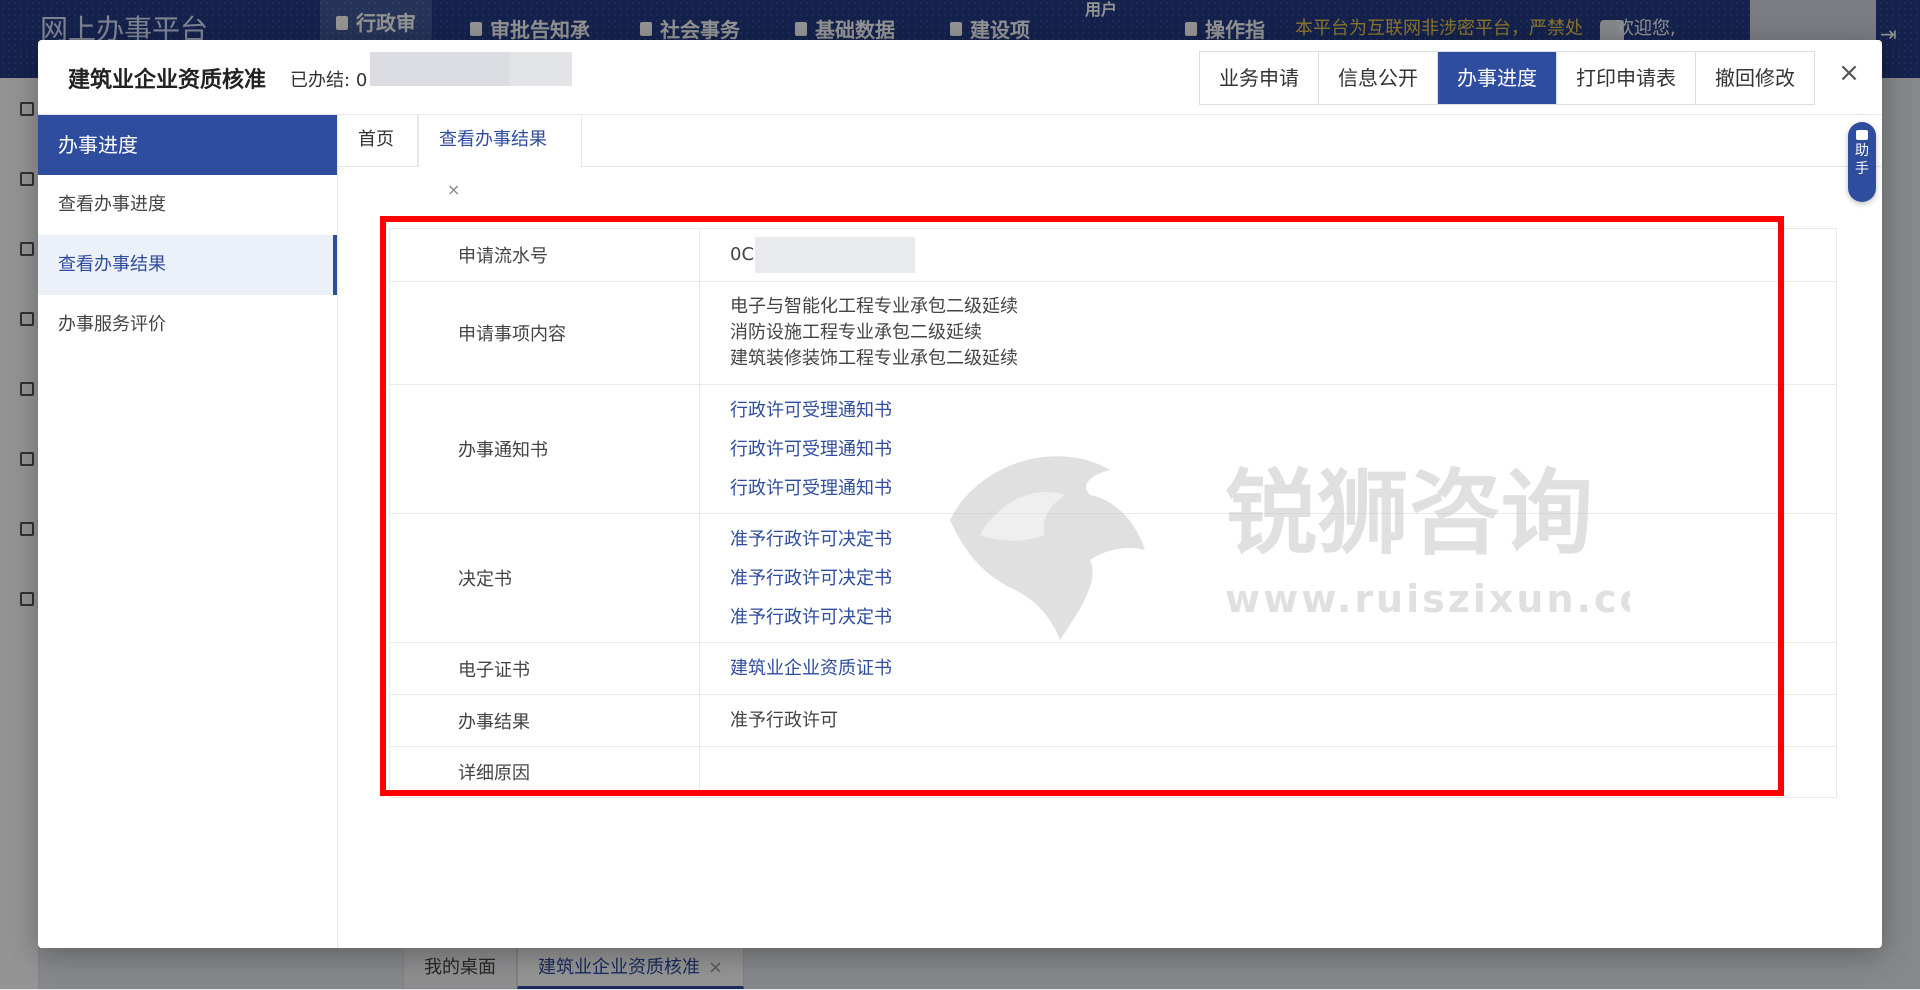 This screenshot has height=990, width=1920. Describe the element at coordinates (1862, 135) in the screenshot. I see `chat-icon` at that location.